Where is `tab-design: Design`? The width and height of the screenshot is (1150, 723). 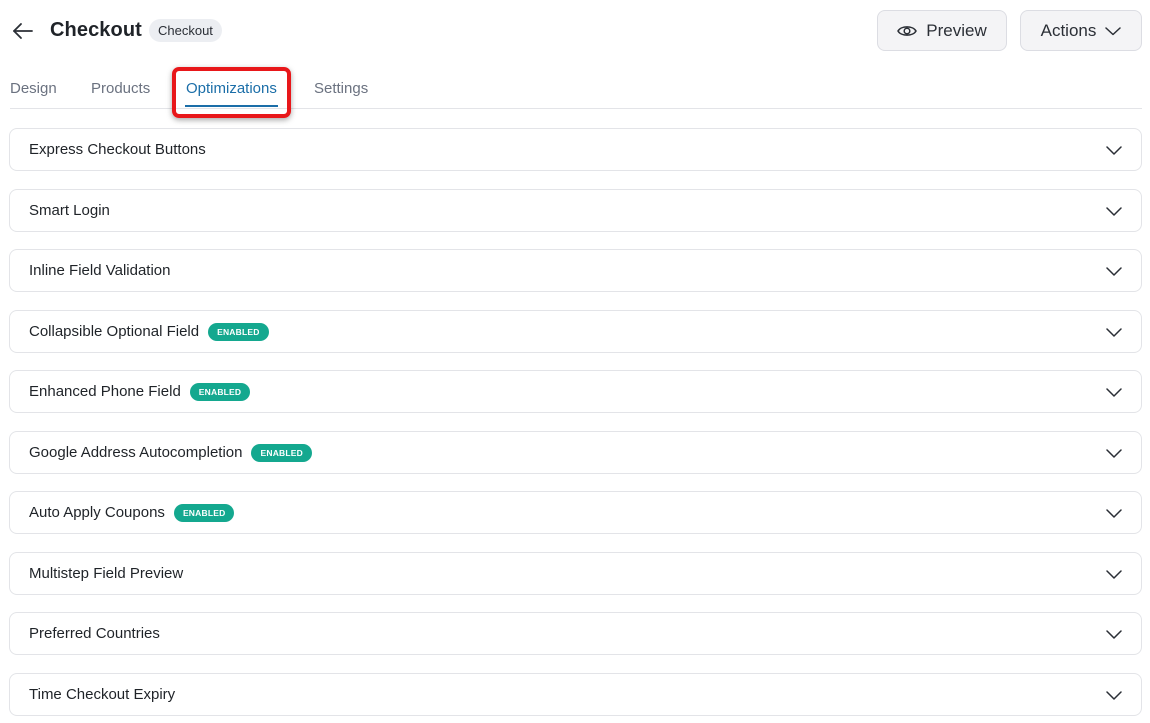
tab-design: Design is located at coordinates (33, 88).